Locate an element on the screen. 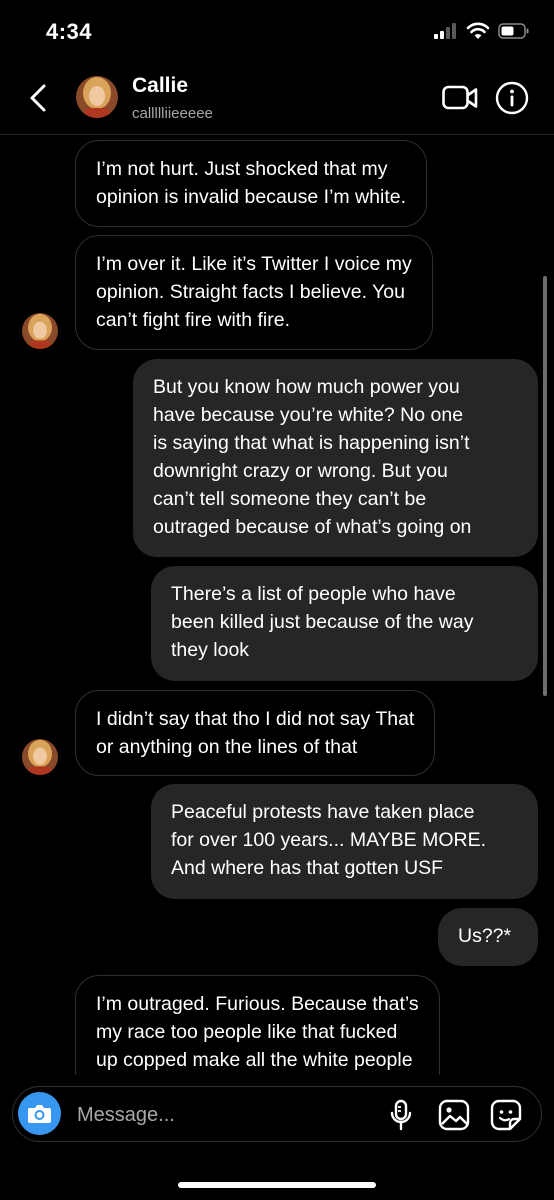  info-icon is located at coordinates (512, 98).